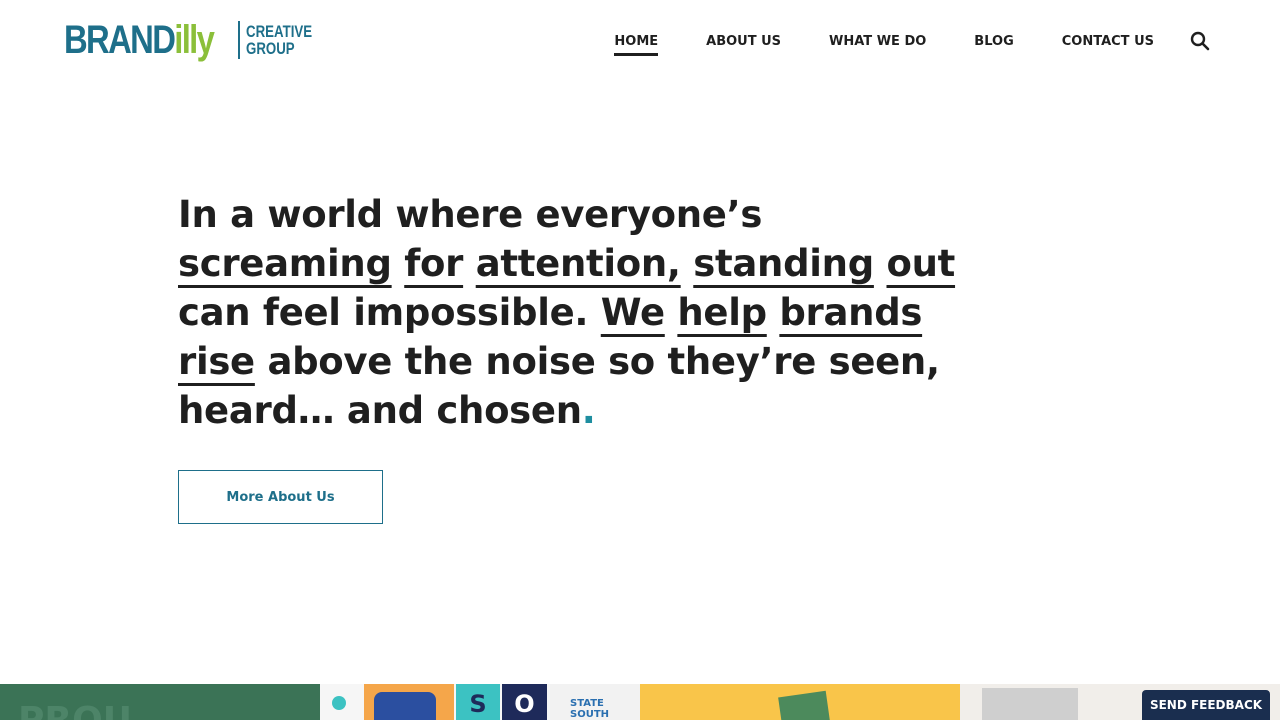 The image size is (1280, 720). What do you see at coordinates (743, 41) in the screenshot?
I see `nav-about-us: ABOUT US` at bounding box center [743, 41].